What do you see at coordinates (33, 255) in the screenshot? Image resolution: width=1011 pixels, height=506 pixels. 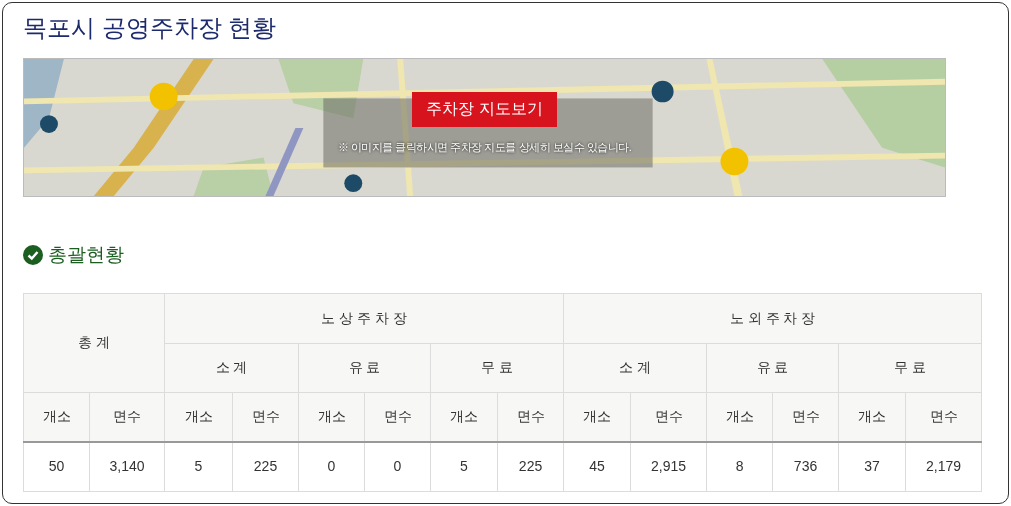 I see `check-circle-icon` at bounding box center [33, 255].